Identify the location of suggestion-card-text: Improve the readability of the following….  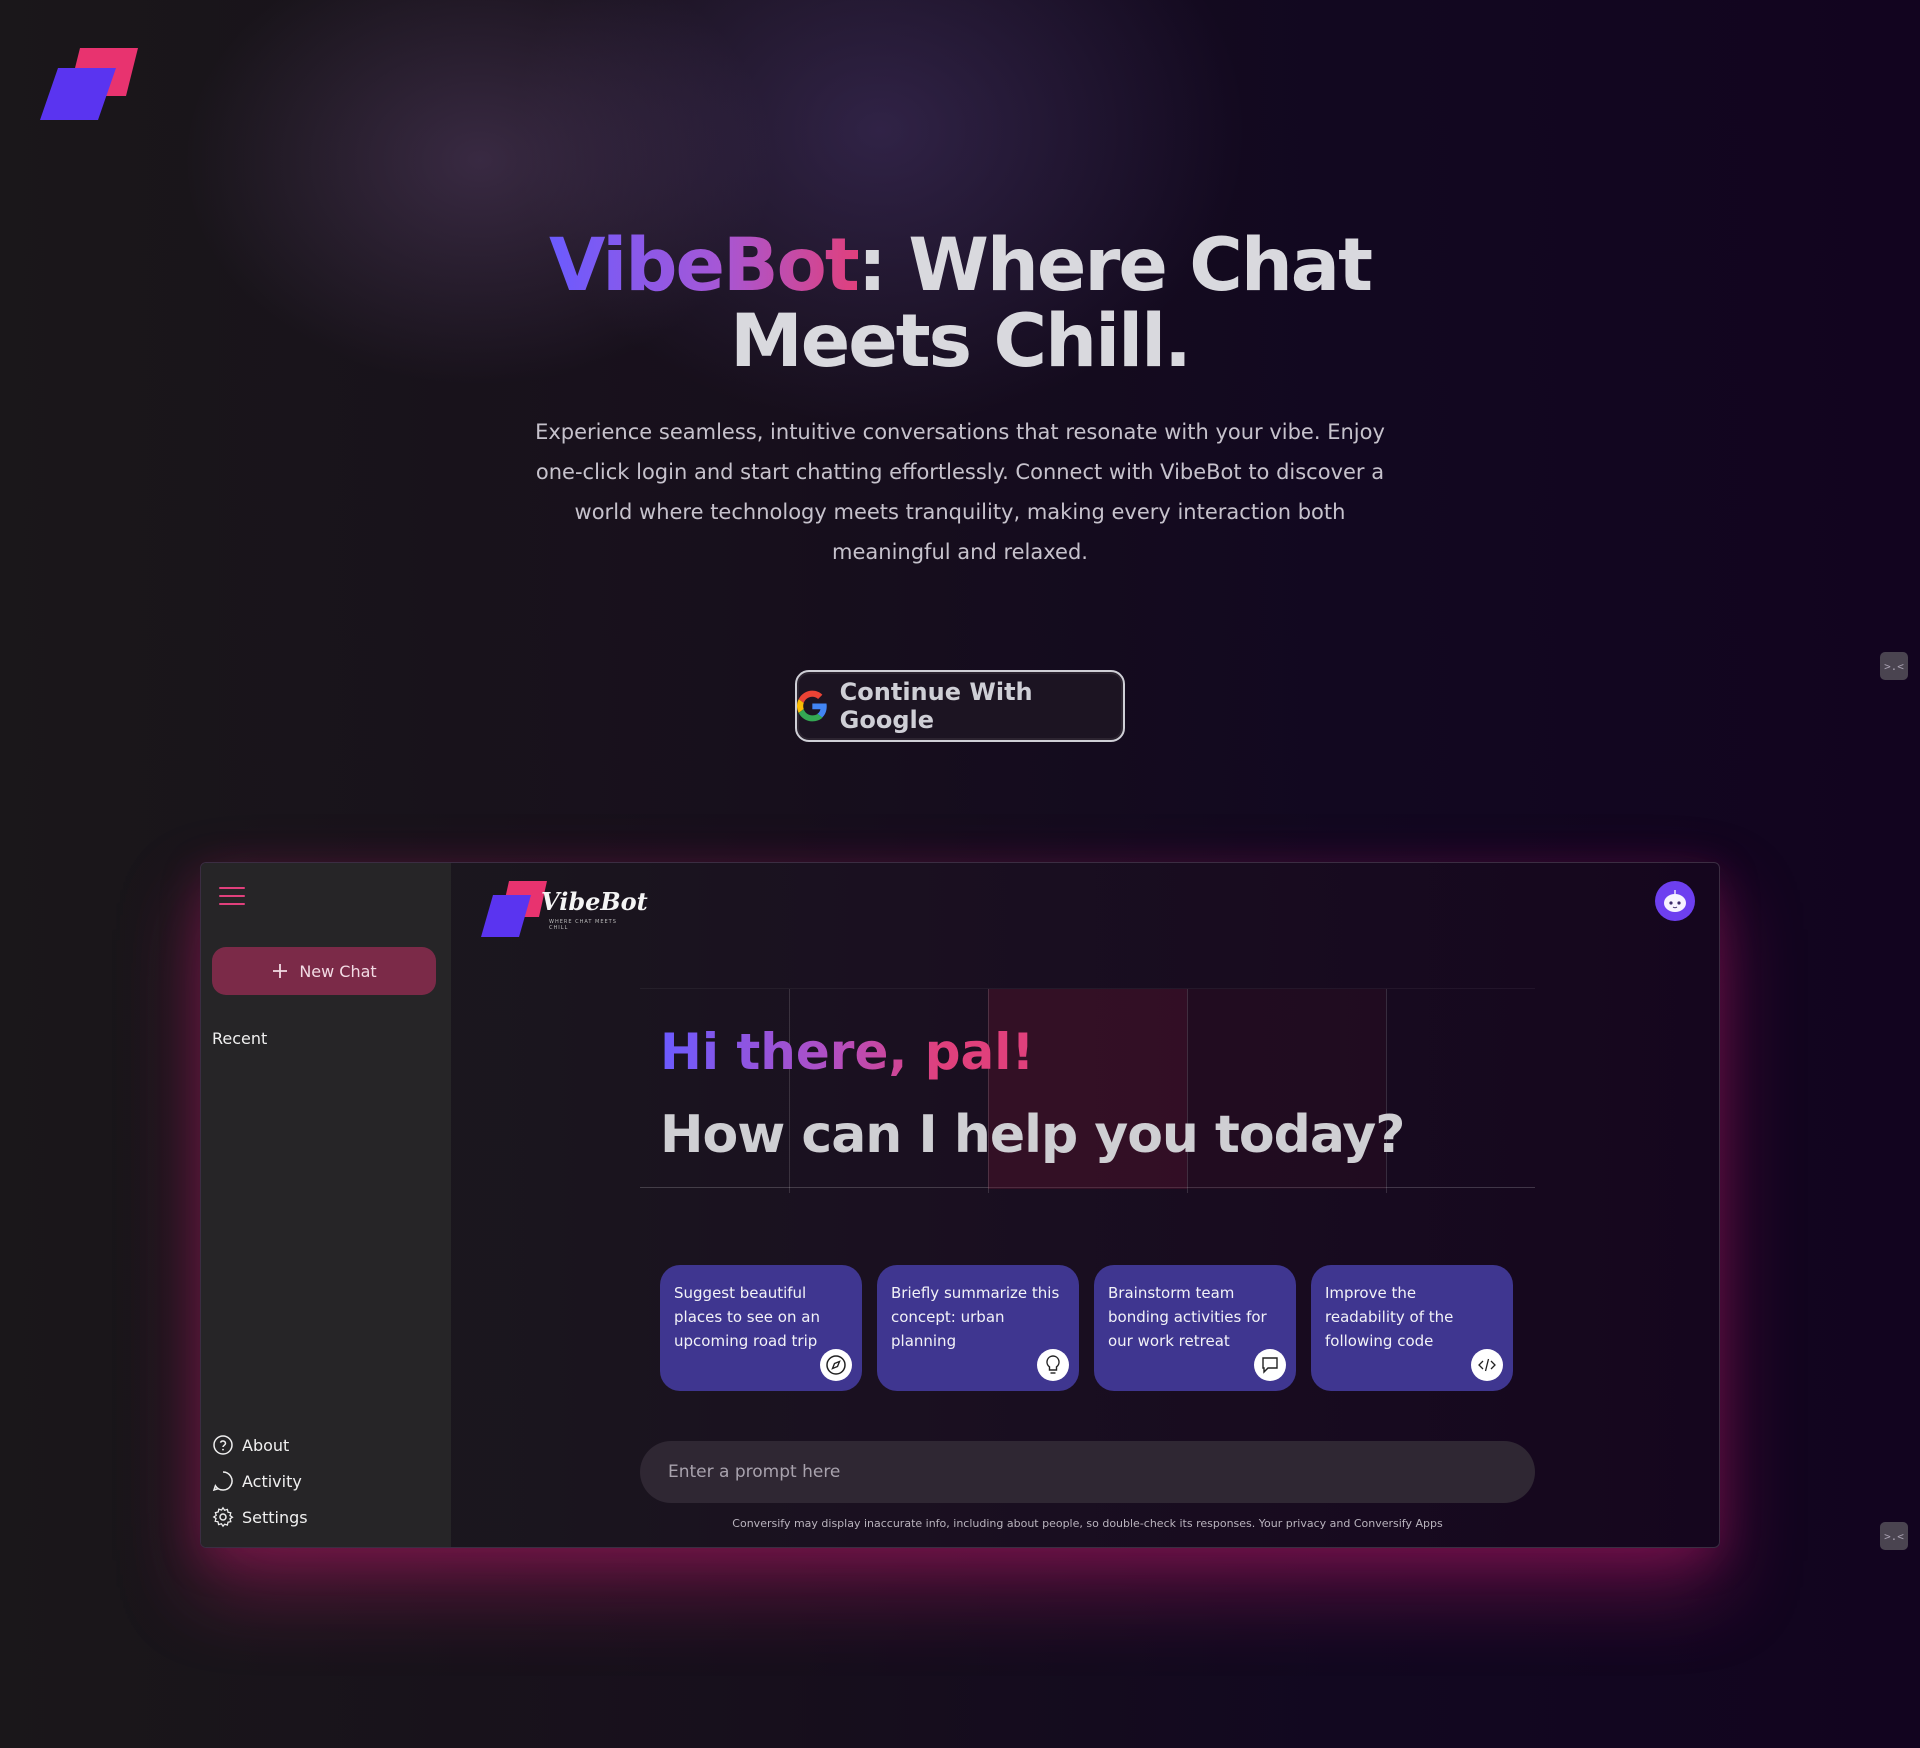
(1389, 1317).